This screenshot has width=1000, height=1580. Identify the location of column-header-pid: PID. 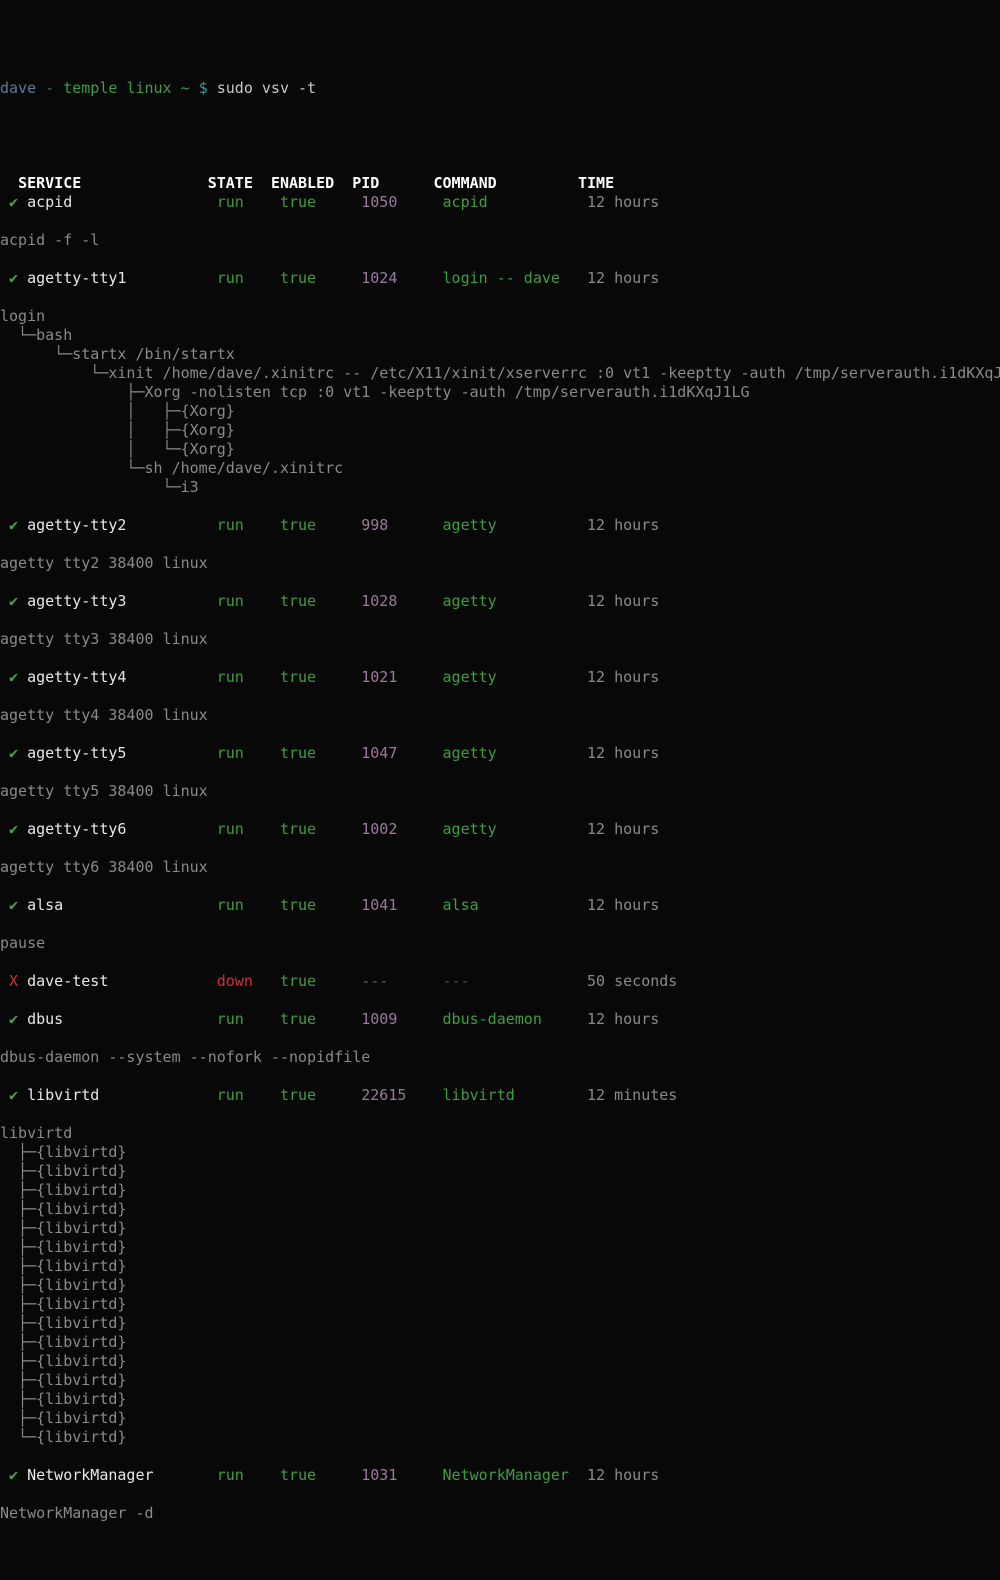
(366, 183).